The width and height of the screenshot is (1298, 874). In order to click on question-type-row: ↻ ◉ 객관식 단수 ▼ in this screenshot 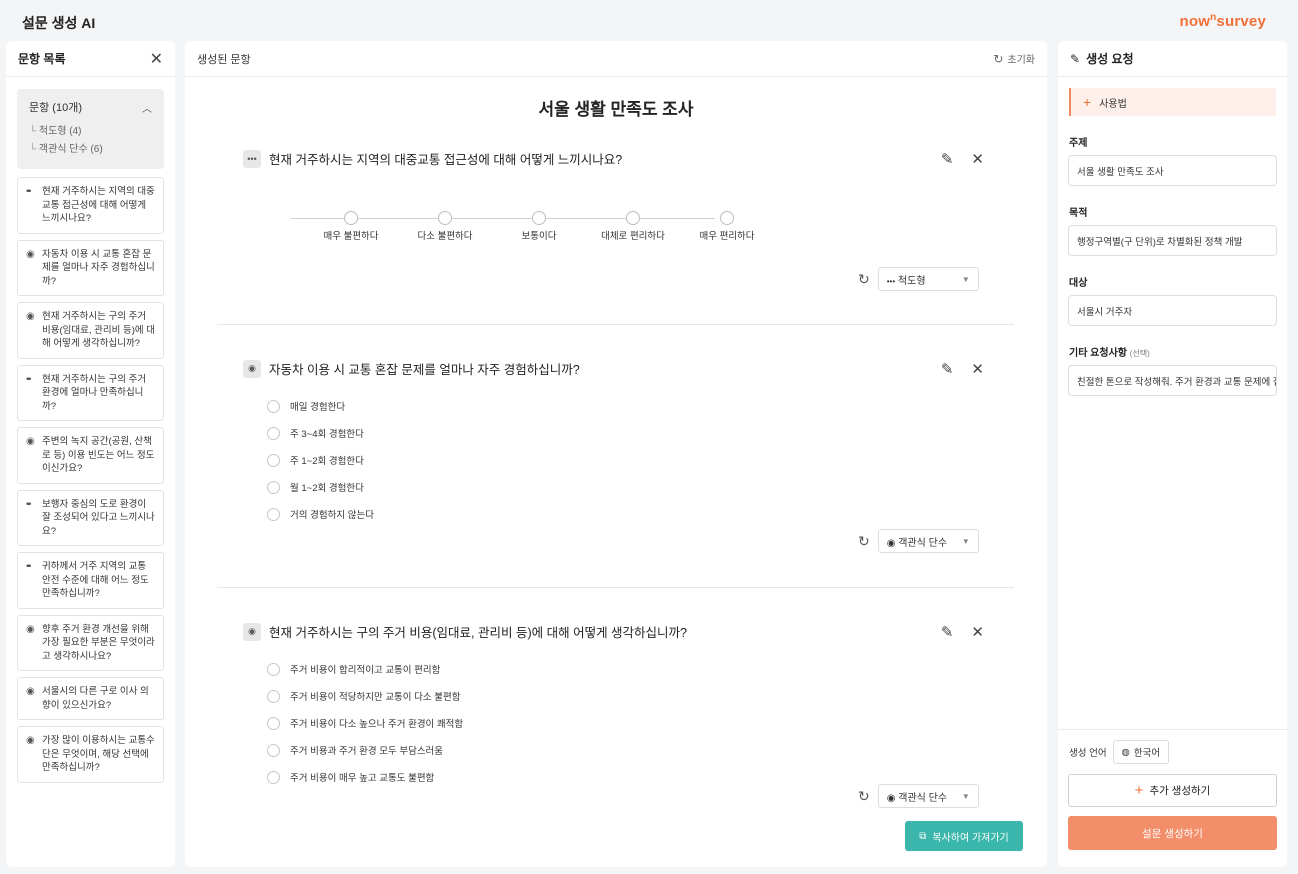, I will do `click(918, 796)`.